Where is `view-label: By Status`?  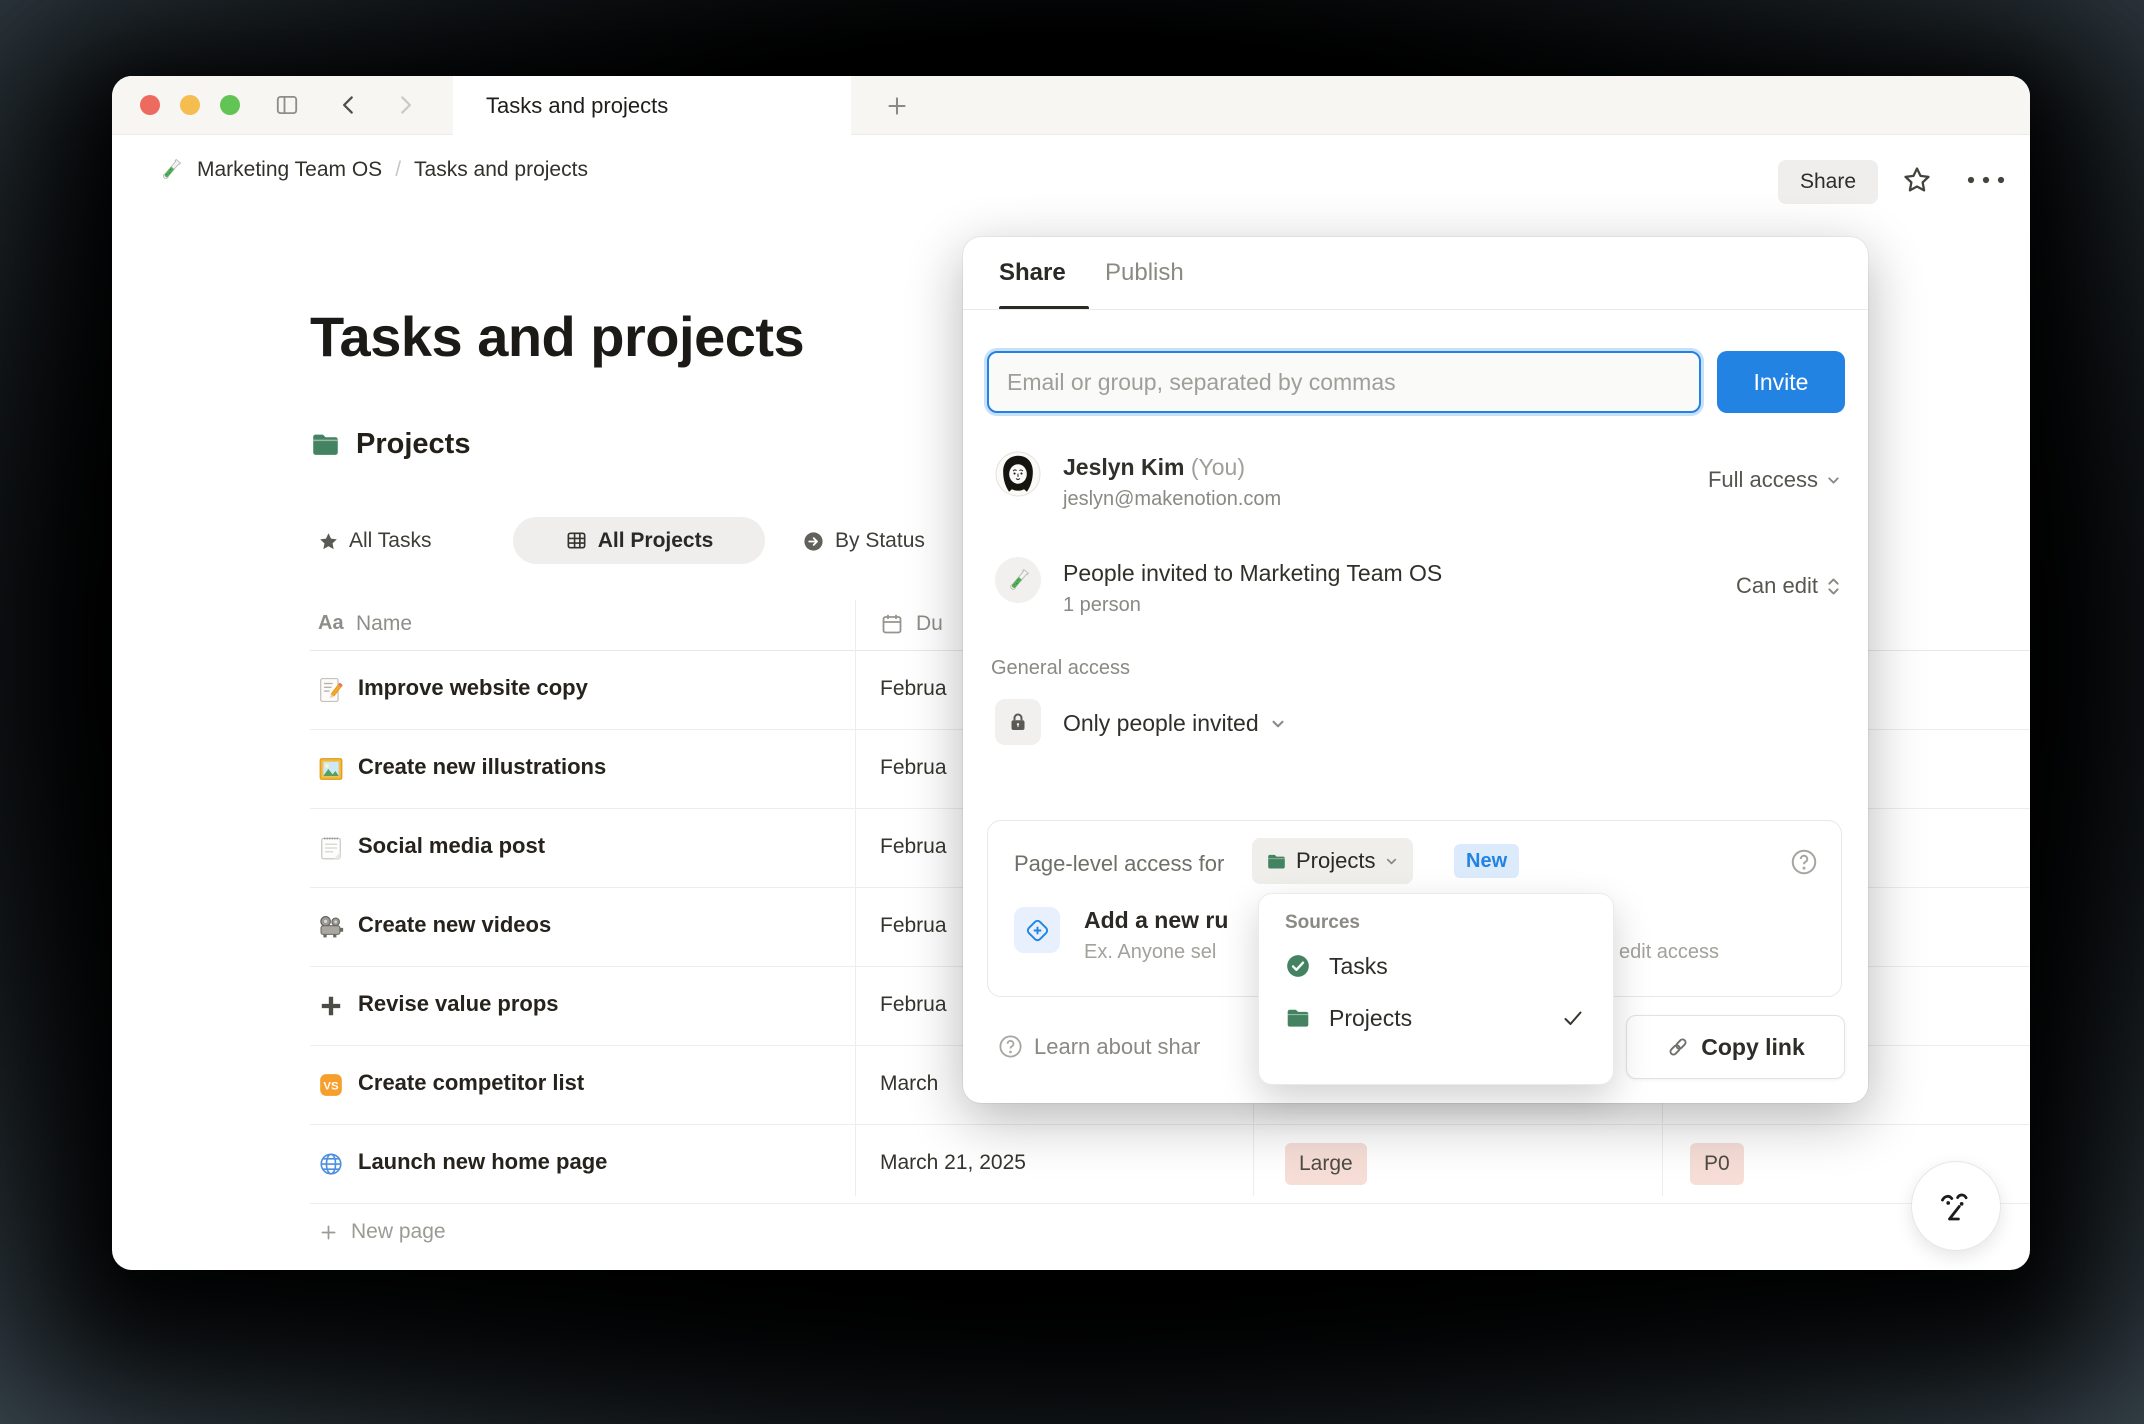 view-label: By Status is located at coordinates (880, 540).